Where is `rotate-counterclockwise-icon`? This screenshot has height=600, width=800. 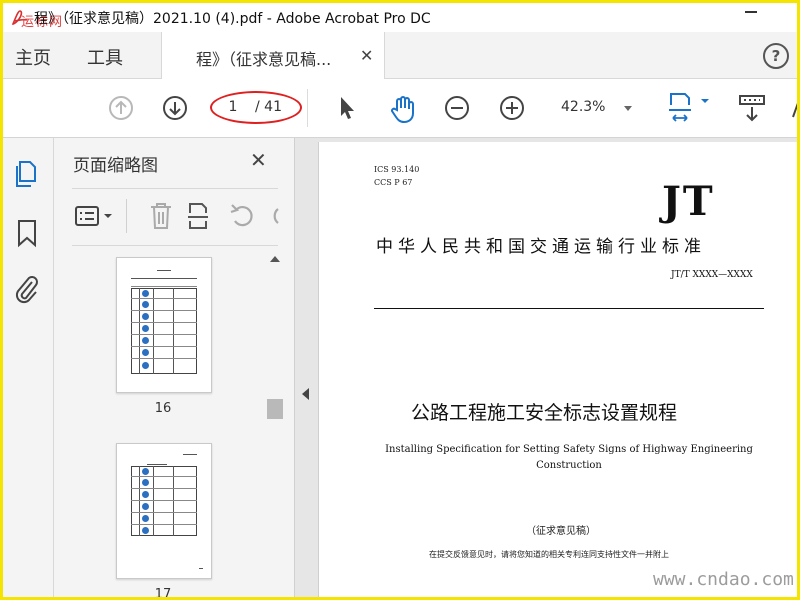 rotate-counterclockwise-icon is located at coordinates (243, 216).